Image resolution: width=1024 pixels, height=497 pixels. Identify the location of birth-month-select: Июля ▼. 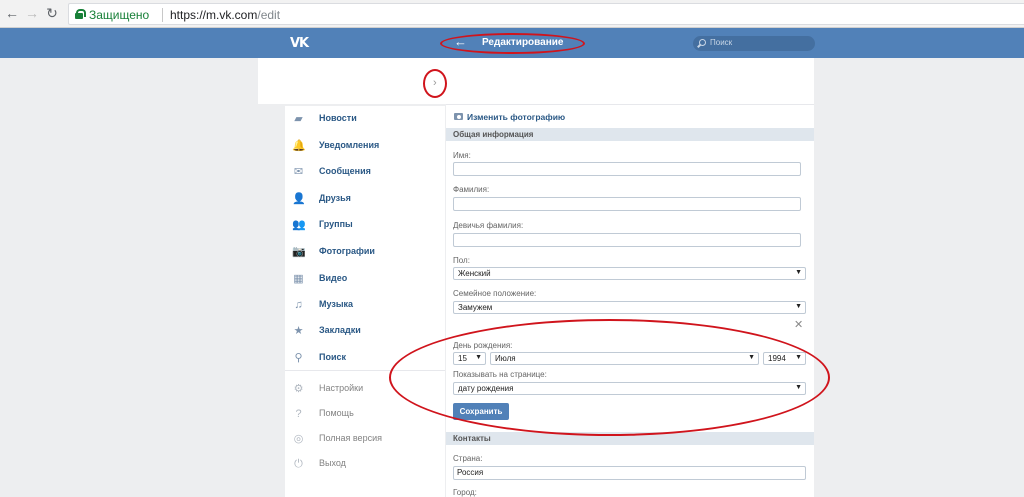
(624, 358).